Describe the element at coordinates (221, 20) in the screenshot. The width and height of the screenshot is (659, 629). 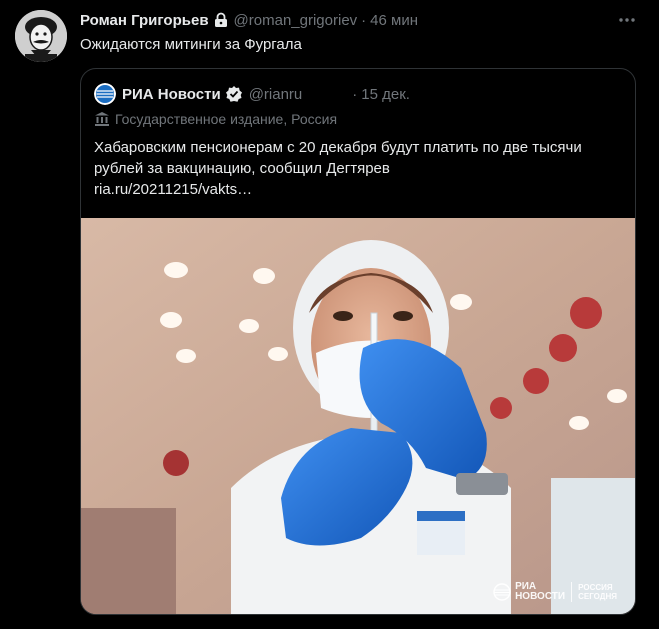
I see `lock-icon` at that location.